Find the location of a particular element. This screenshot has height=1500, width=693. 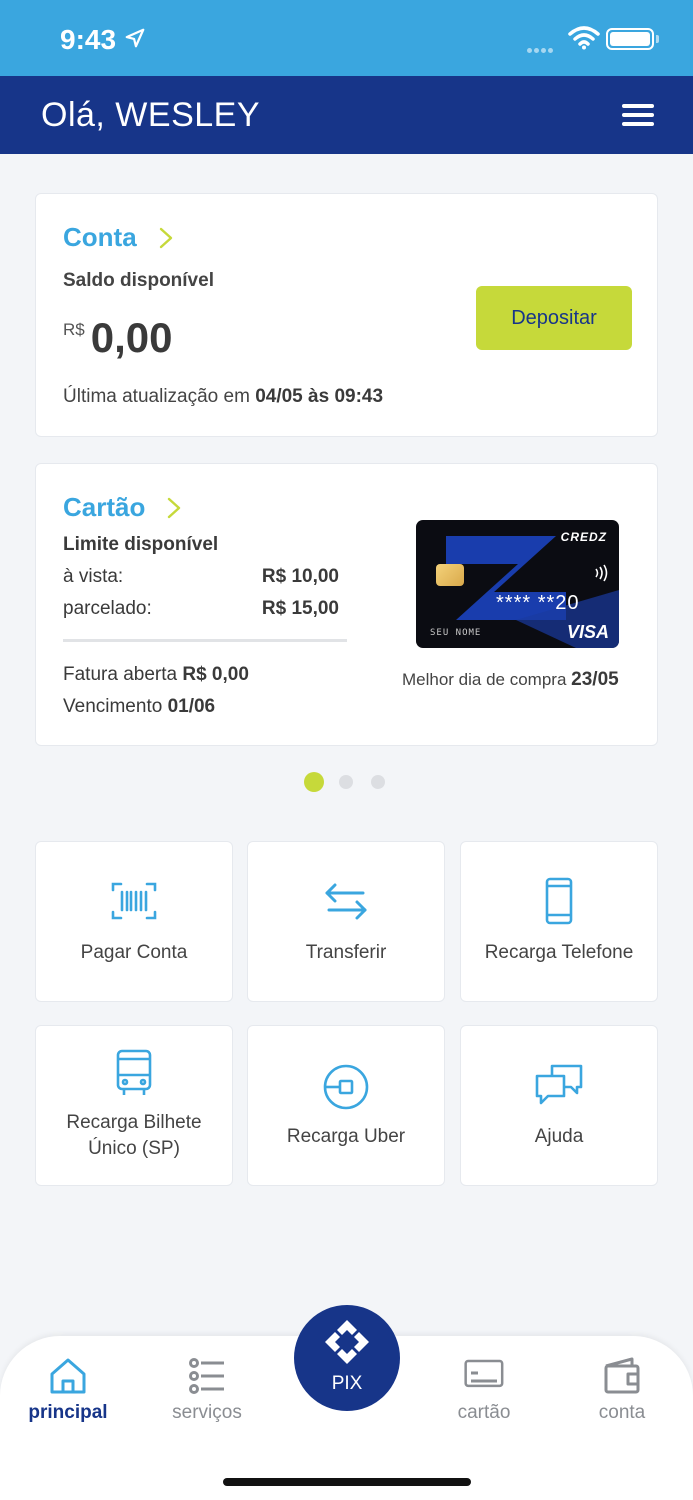

uber-icon is located at coordinates (346, 1087).